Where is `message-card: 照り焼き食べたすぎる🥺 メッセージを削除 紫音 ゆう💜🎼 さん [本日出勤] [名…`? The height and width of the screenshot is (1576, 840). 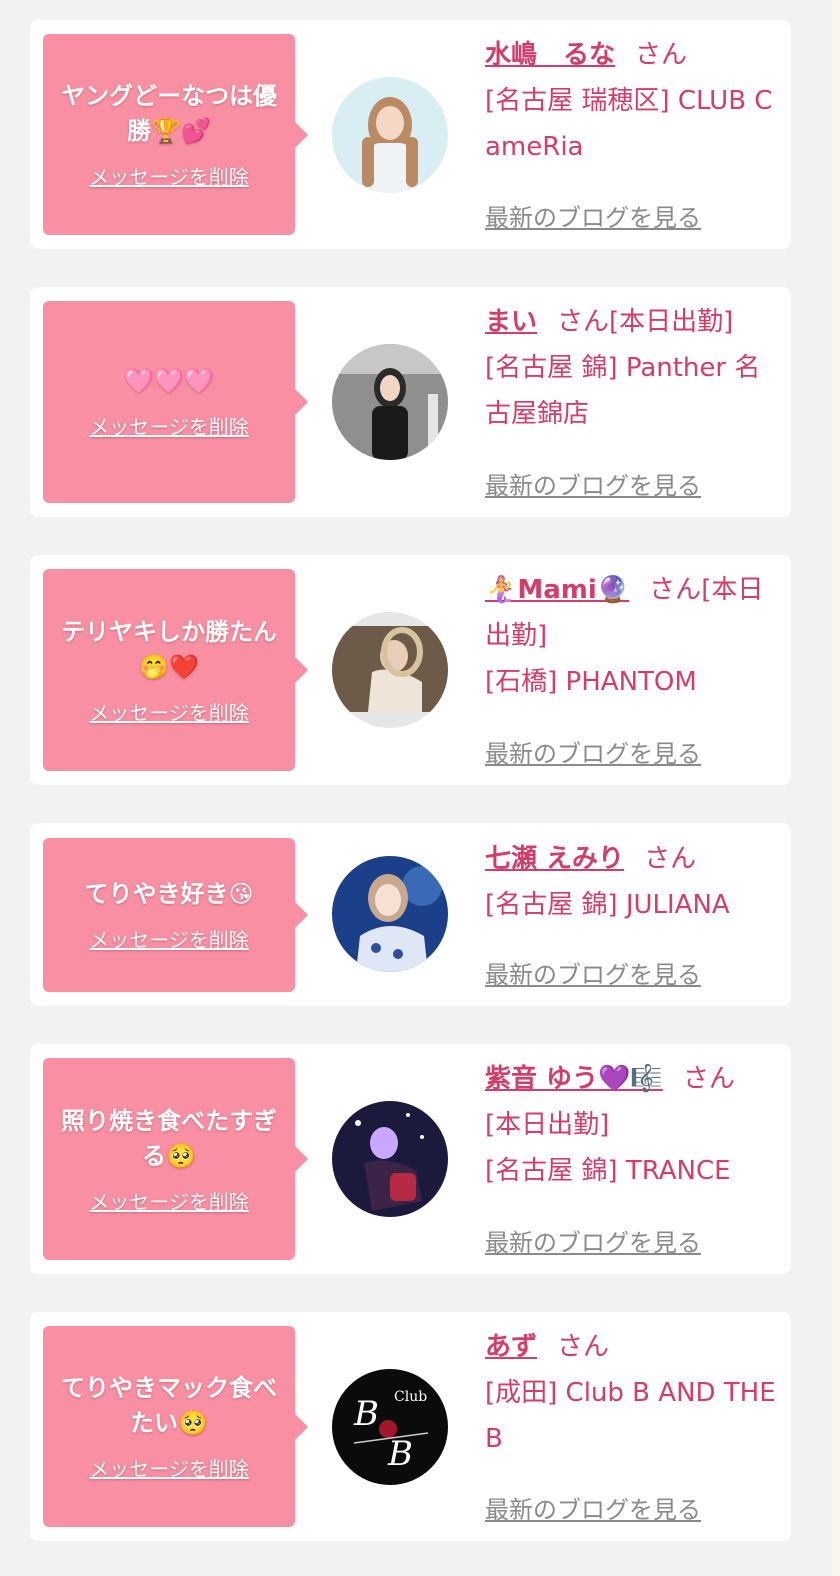 message-card: 照り焼き食べたすぎる🥺 メッセージを削除 紫音 ゆう💜🎼 さん [本日出勤] [名… is located at coordinates (410, 1159).